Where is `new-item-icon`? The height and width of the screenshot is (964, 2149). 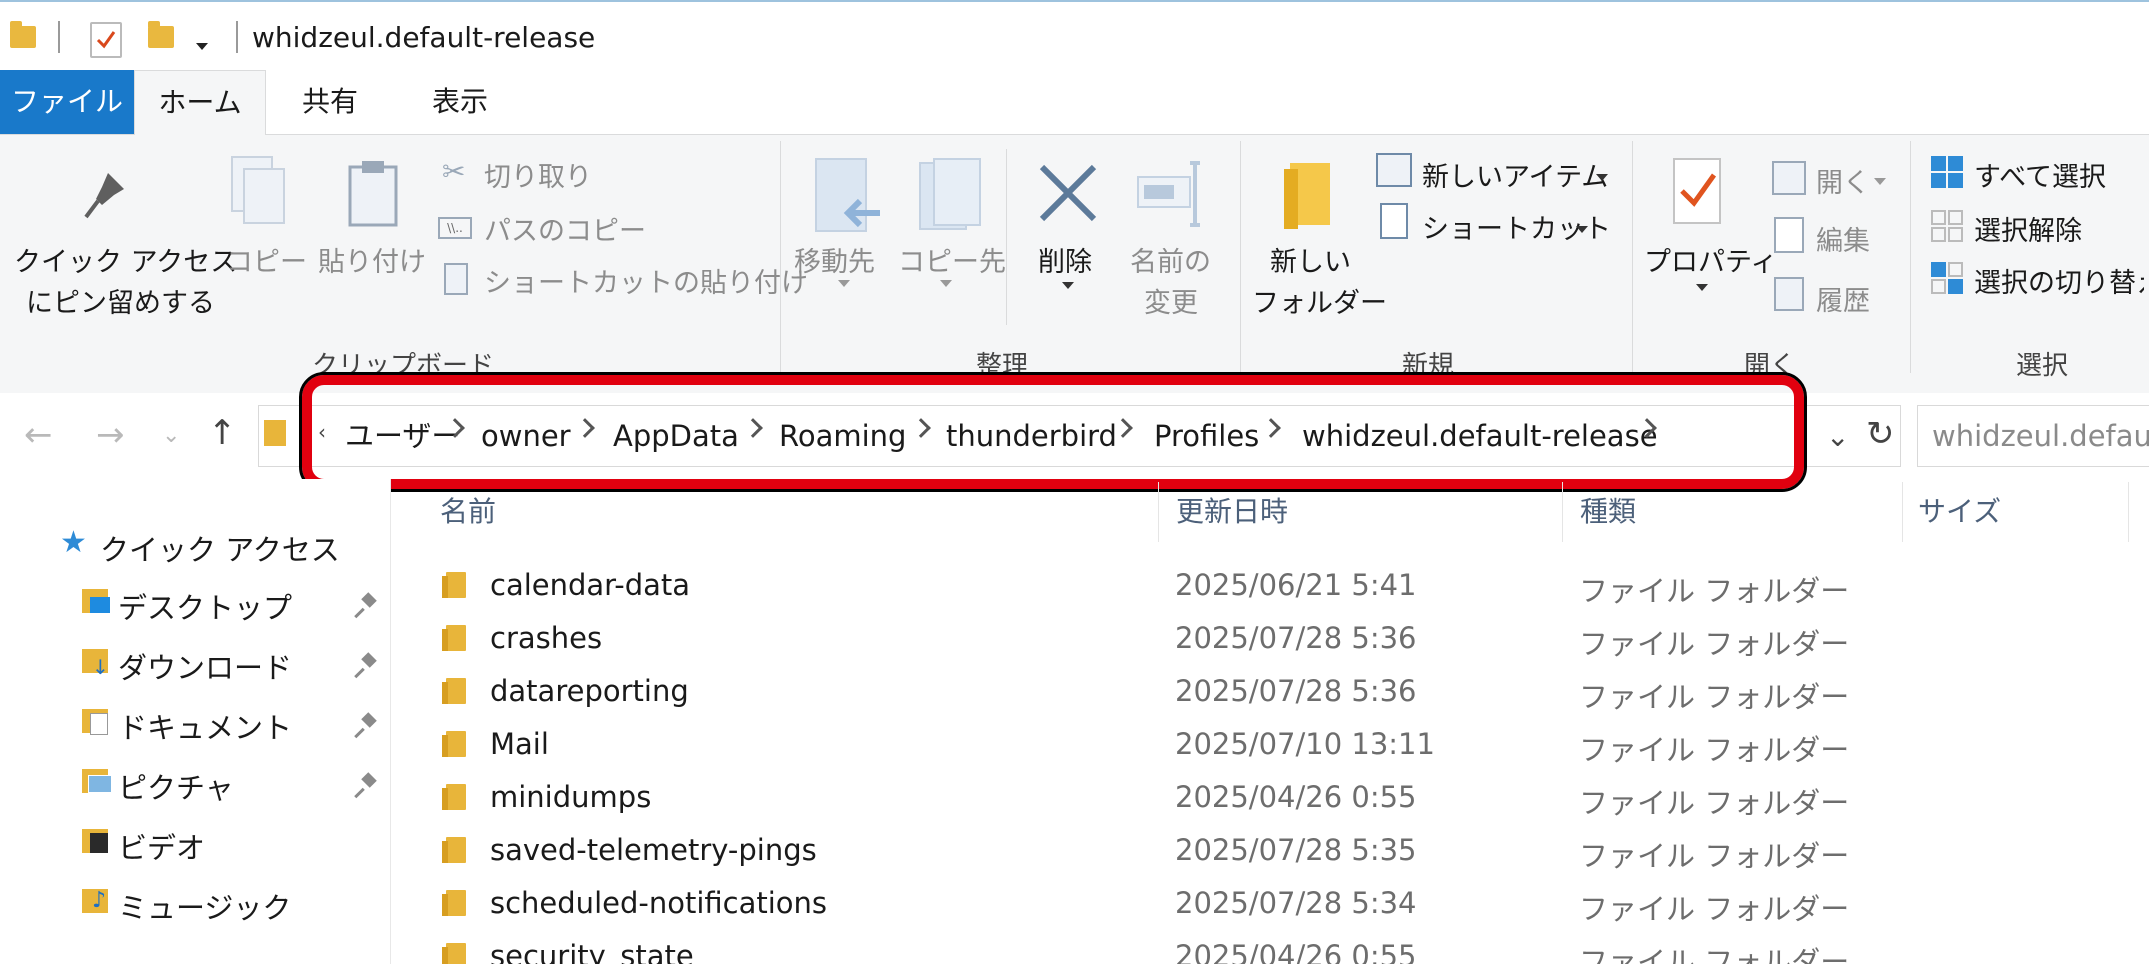 new-item-icon is located at coordinates (1394, 170).